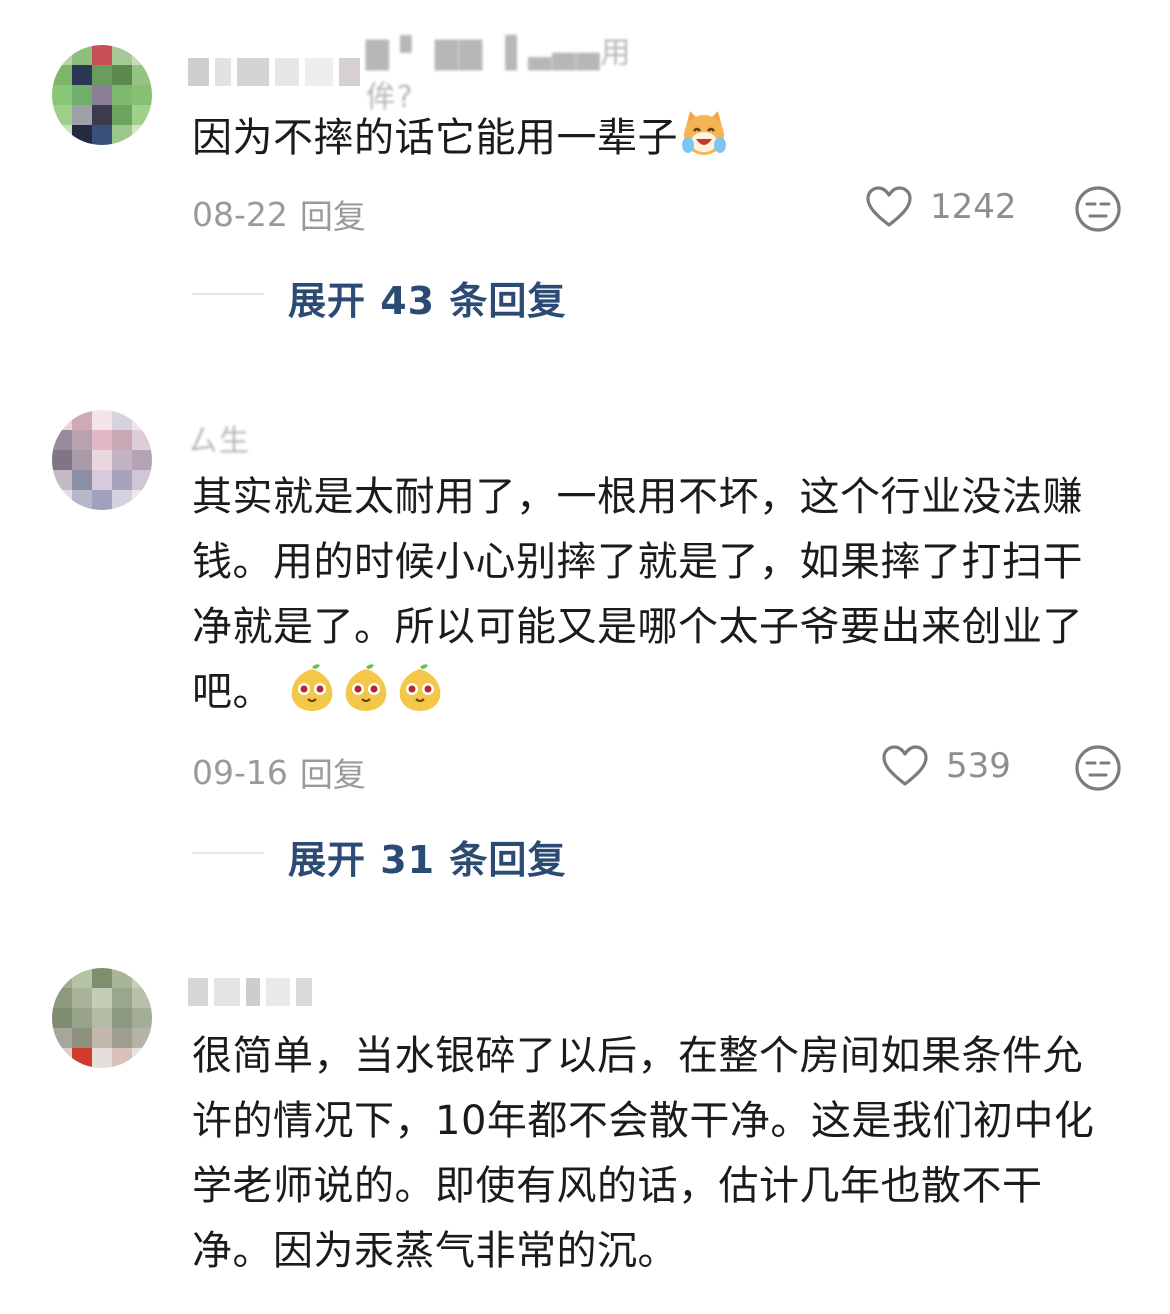  Describe the element at coordinates (435, 138) in the screenshot. I see `comment-text: 因为不摔的话它能用一辈子` at that location.